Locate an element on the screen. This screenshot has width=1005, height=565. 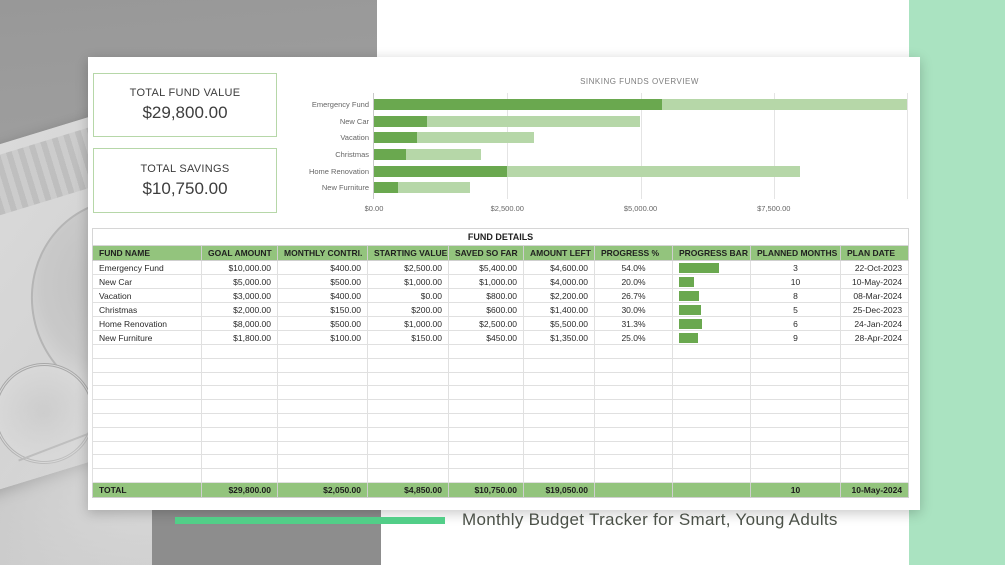
table-cell: 22-Oct-2023 is located at coordinates (874, 267).